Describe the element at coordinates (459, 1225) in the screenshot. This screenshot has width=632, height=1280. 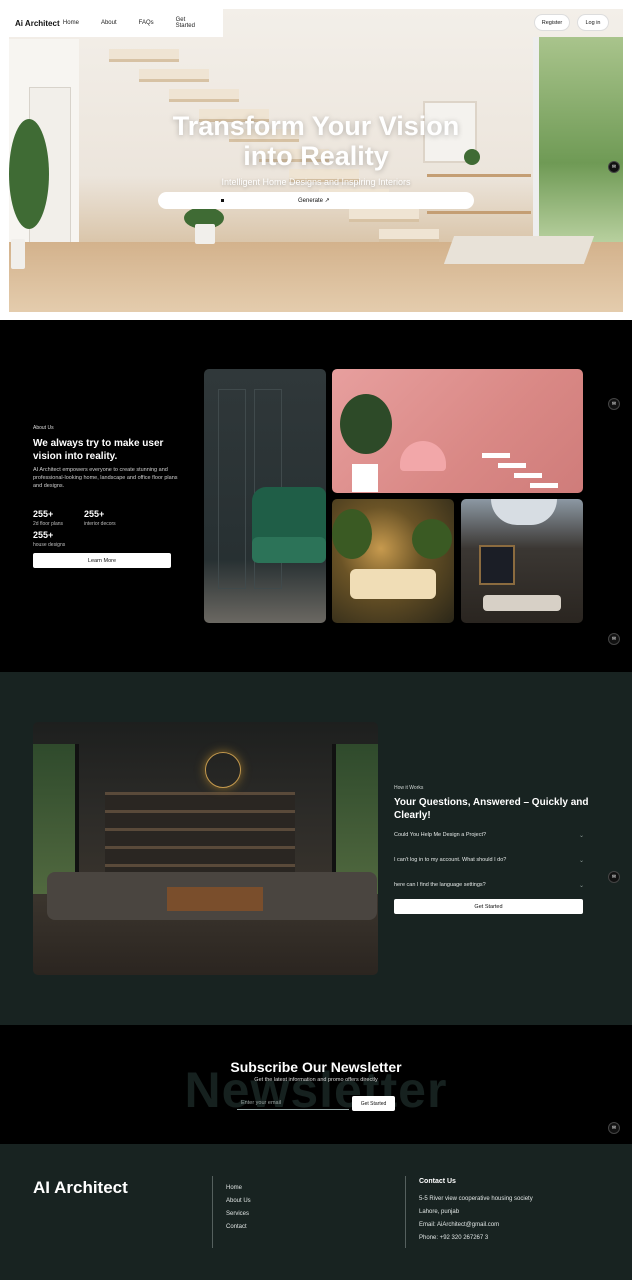
I see `footer-email: Email: AiArchitect@gmail.com` at that location.